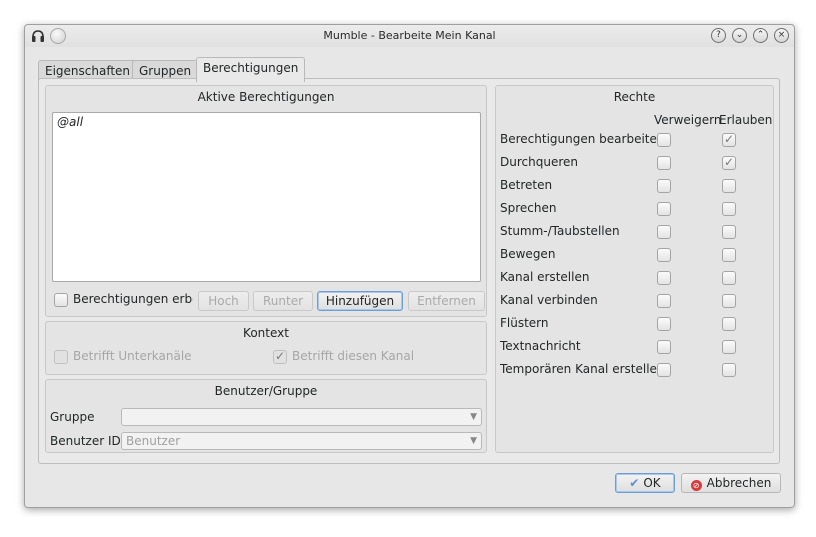 The width and height of the screenshot is (816, 537). Describe the element at coordinates (560, 231) in the screenshot. I see `right-label: Stumm-/Taubstellen` at that location.